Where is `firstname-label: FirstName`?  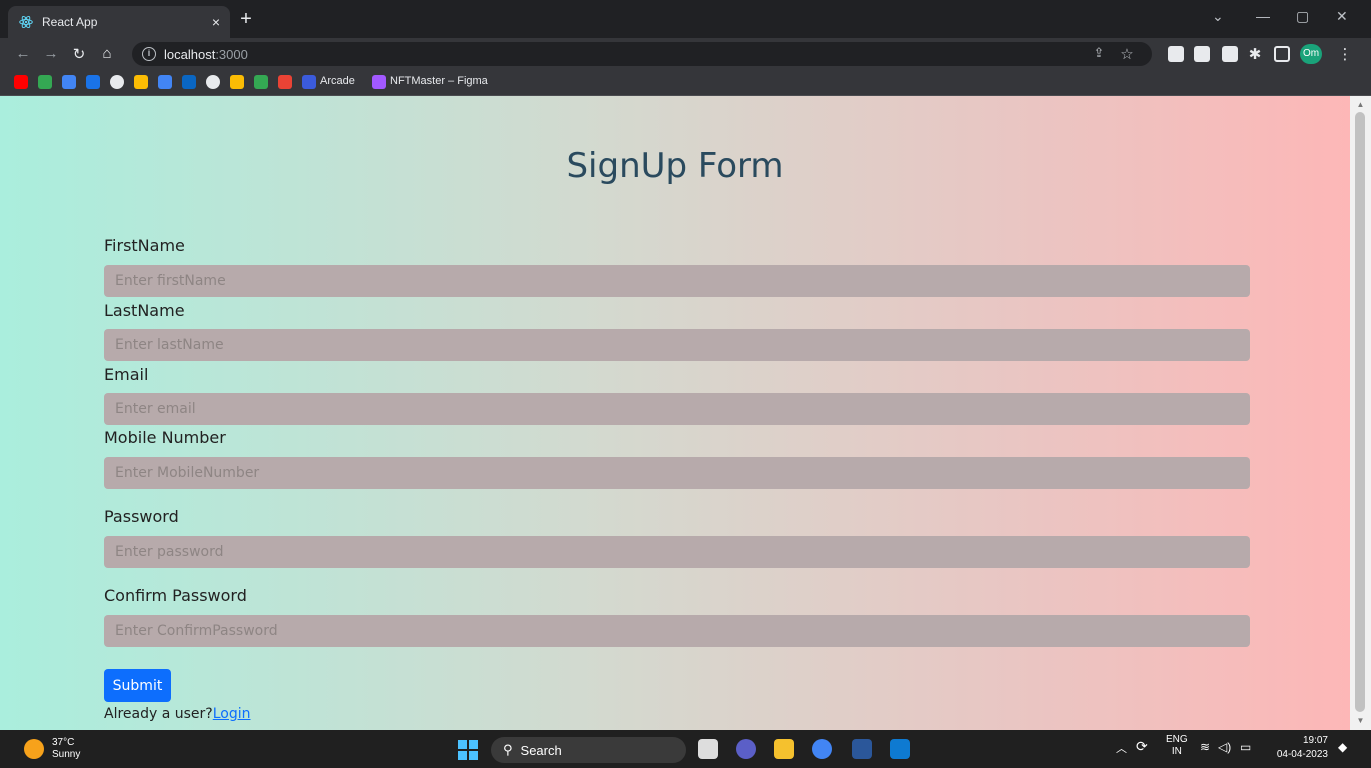
firstname-label: FirstName is located at coordinates (144, 245).